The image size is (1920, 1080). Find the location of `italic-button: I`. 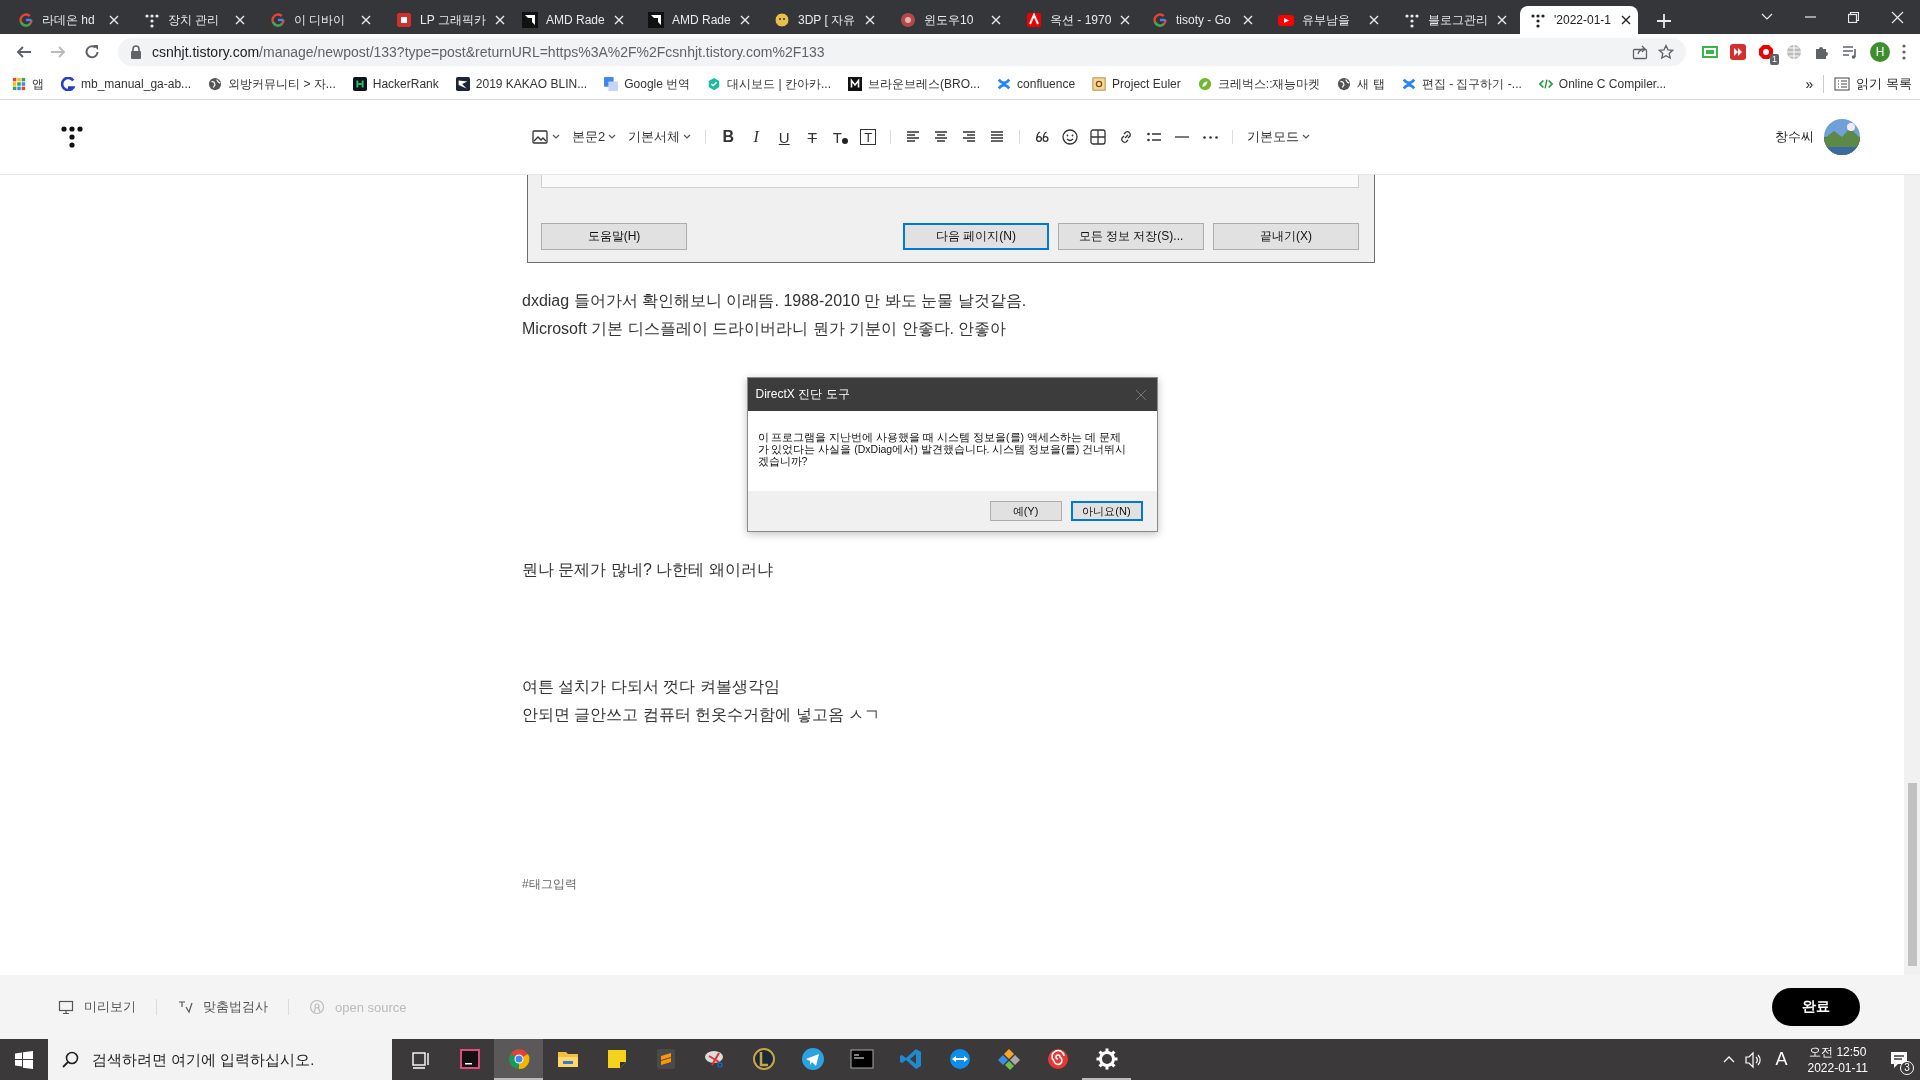

italic-button: I is located at coordinates (756, 137).